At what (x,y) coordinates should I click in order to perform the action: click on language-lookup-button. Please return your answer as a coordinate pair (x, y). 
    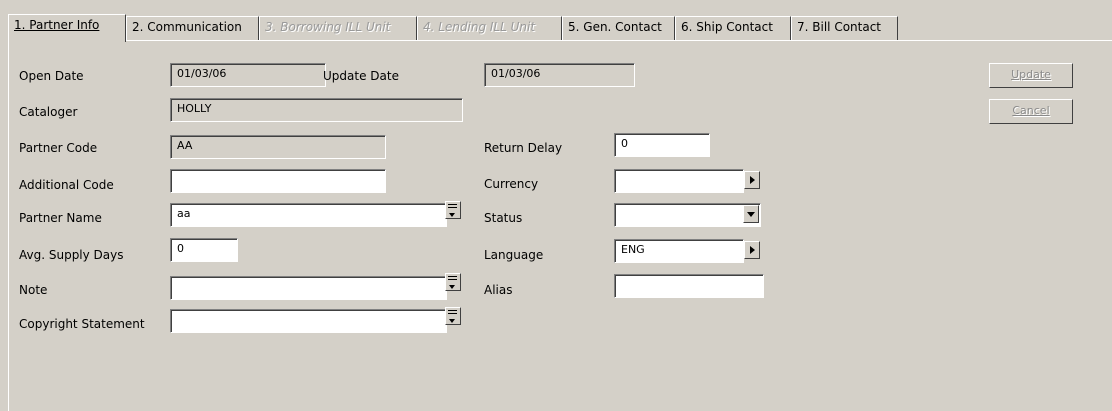
    Looking at the image, I should click on (752, 250).